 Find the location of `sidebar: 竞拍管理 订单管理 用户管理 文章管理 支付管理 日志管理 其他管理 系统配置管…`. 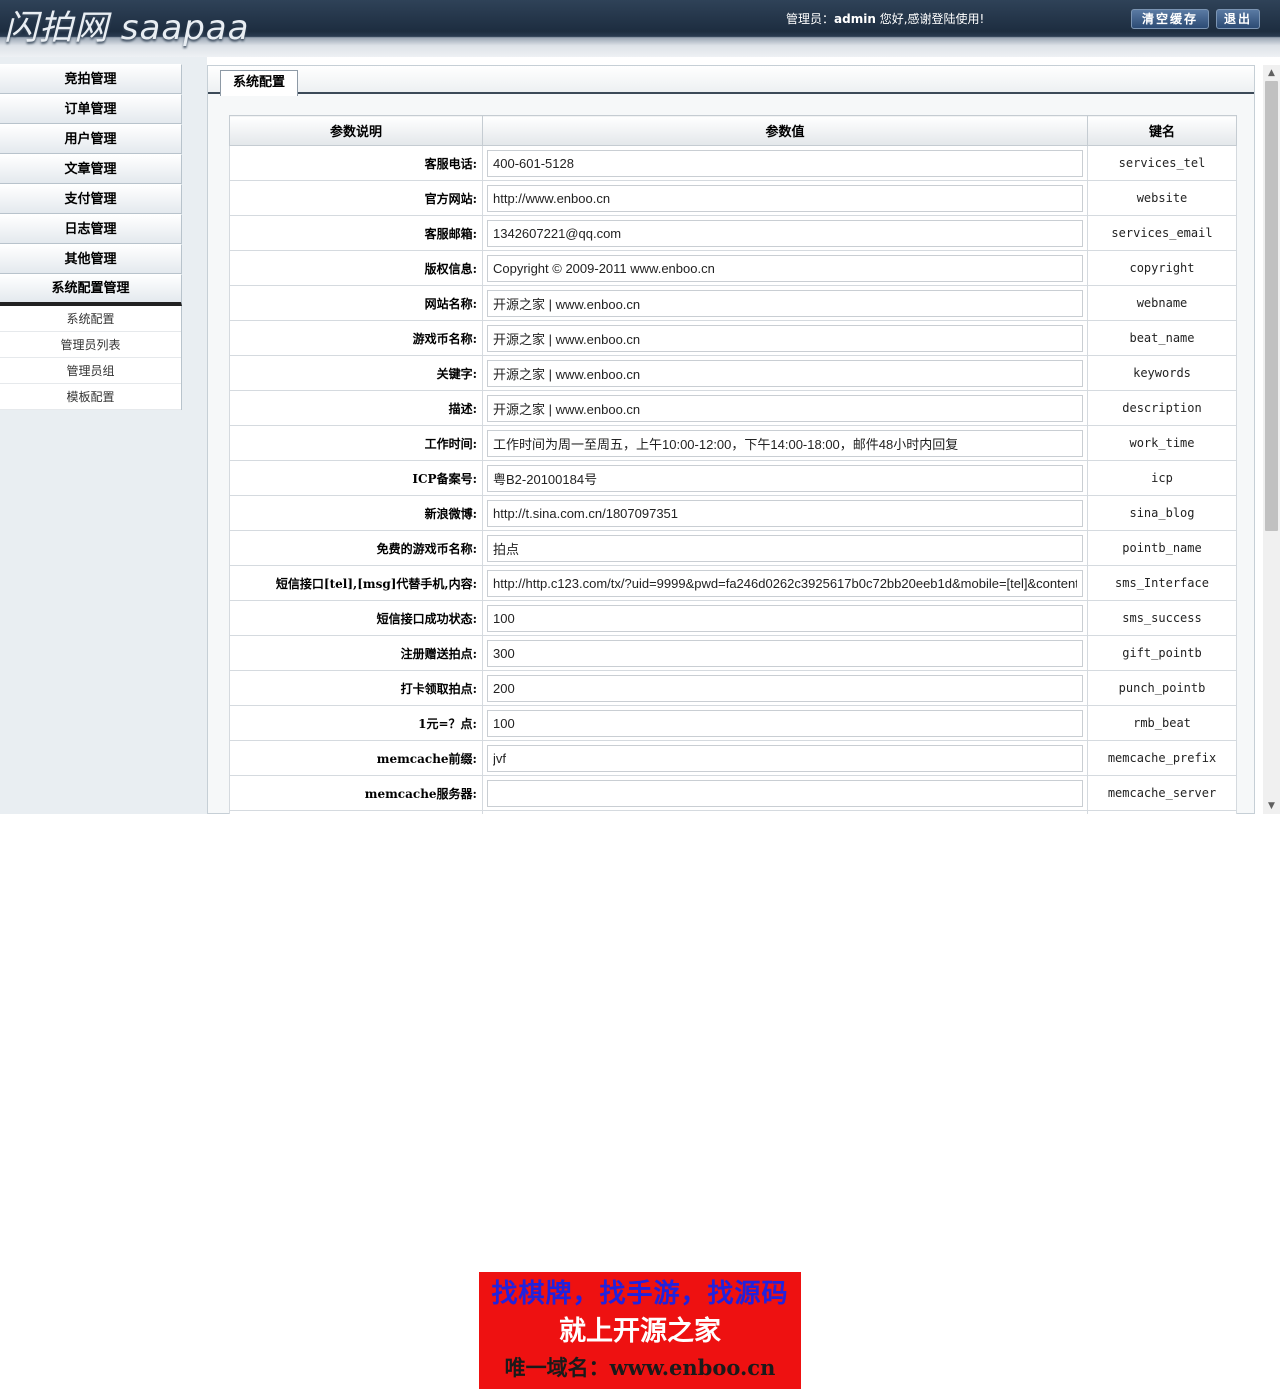

sidebar: 竞拍管理 订单管理 用户管理 文章管理 支付管理 日志管理 其他管理 系统配置管… is located at coordinates (103, 435).